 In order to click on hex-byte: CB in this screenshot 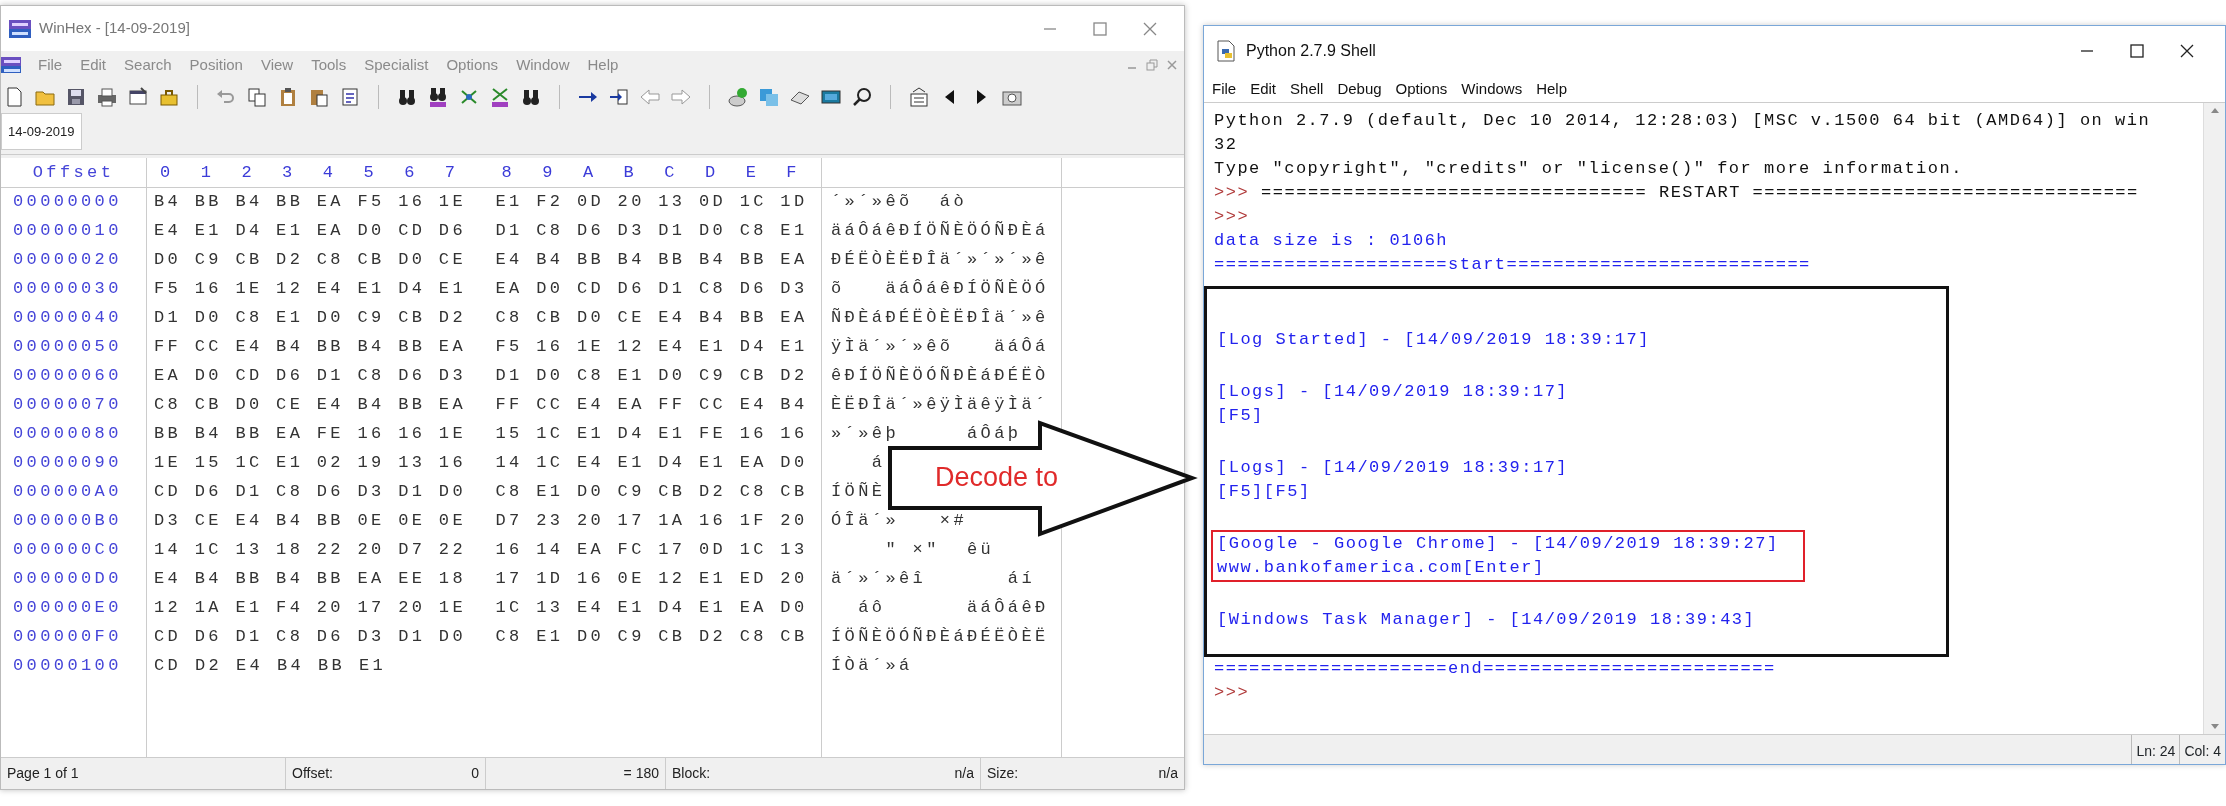, I will do `click(412, 317)`.